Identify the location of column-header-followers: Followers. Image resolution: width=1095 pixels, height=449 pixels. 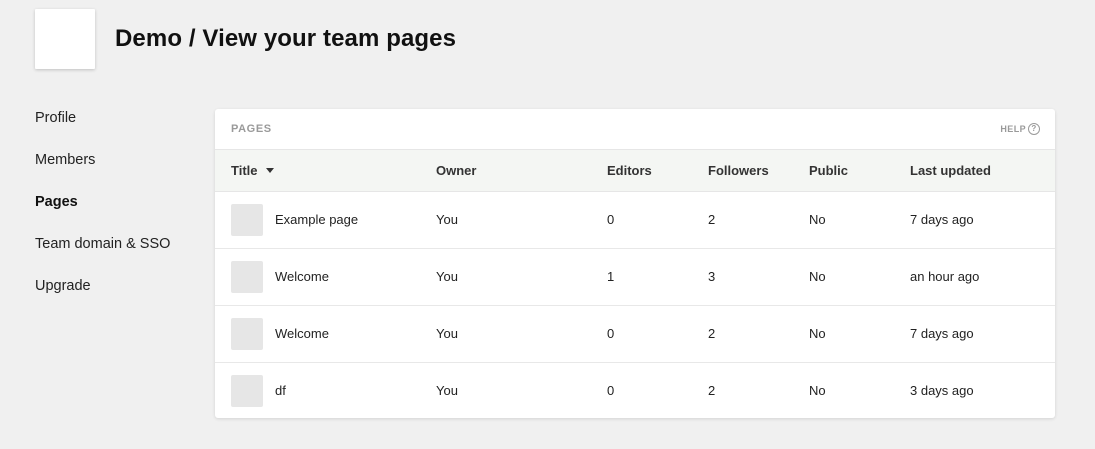
(758, 171).